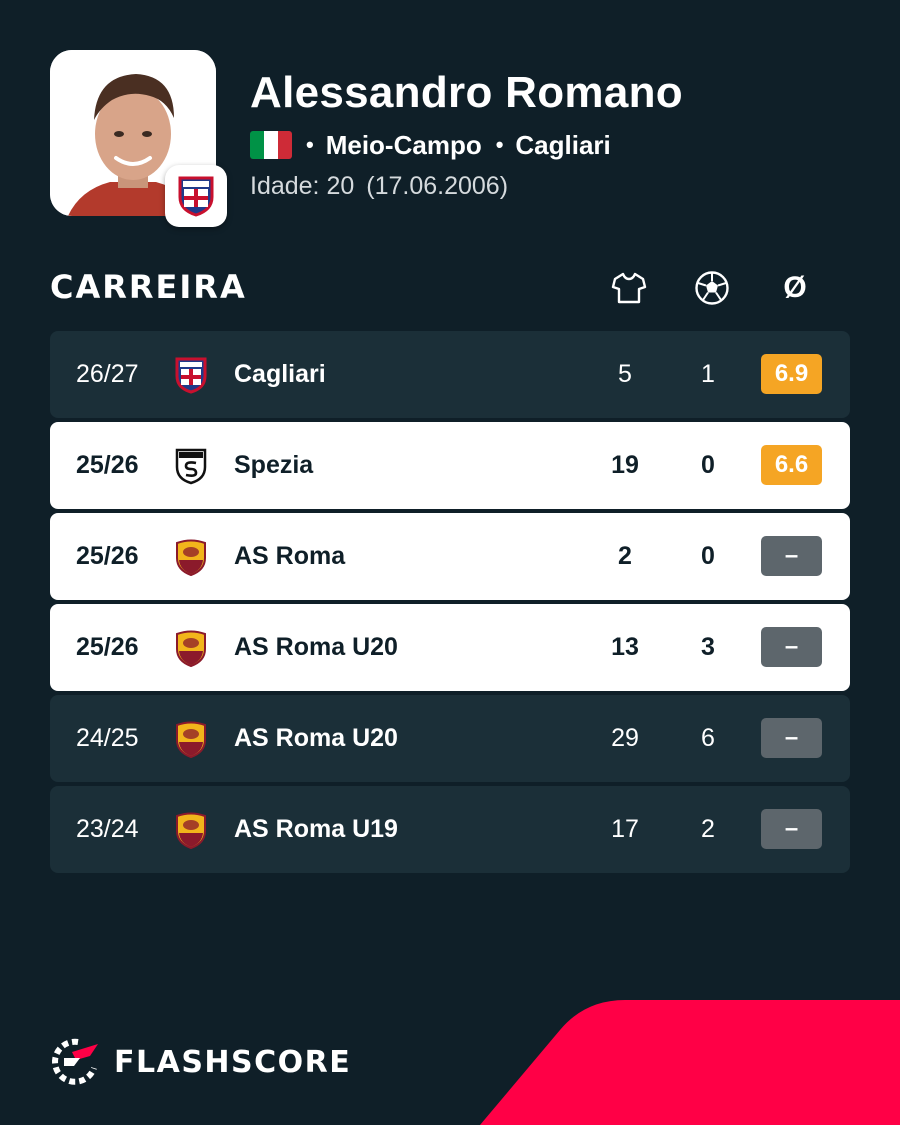  Describe the element at coordinates (316, 829) in the screenshot. I see `team-name: AS Roma U19` at that location.